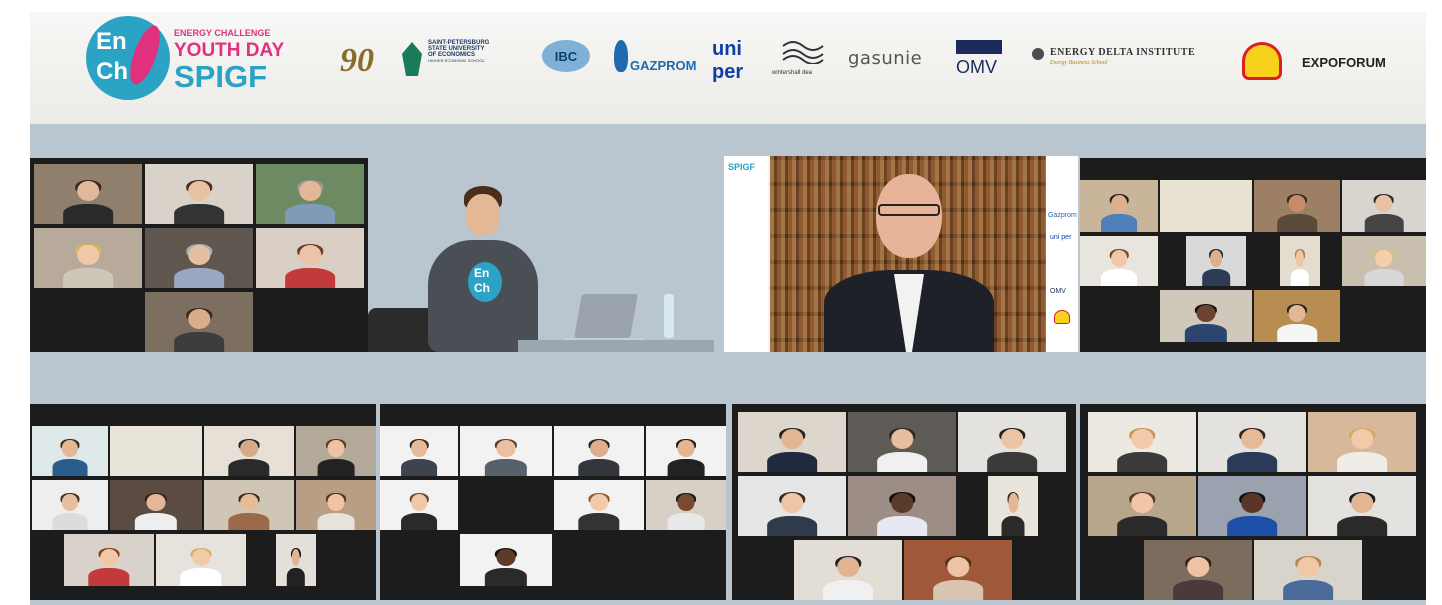 The width and height of the screenshot is (1442, 605). I want to click on ench-logo-leaf-icon, so click(145, 55).